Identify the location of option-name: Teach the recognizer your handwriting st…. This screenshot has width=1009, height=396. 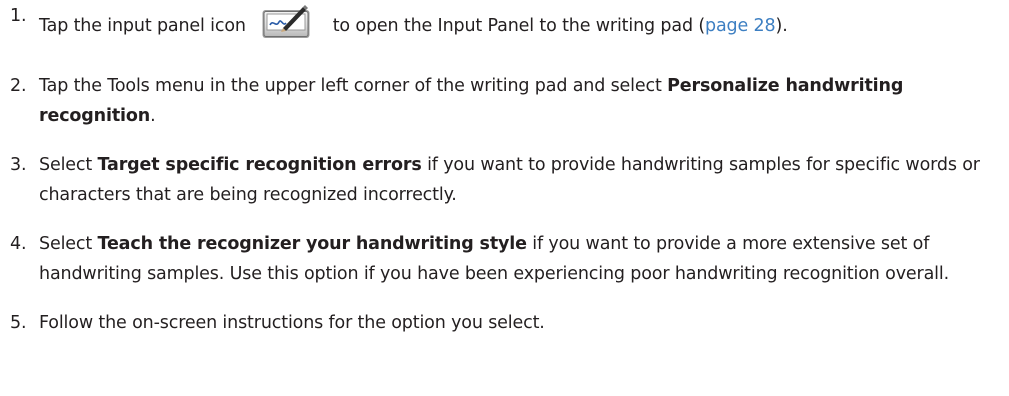
(312, 244).